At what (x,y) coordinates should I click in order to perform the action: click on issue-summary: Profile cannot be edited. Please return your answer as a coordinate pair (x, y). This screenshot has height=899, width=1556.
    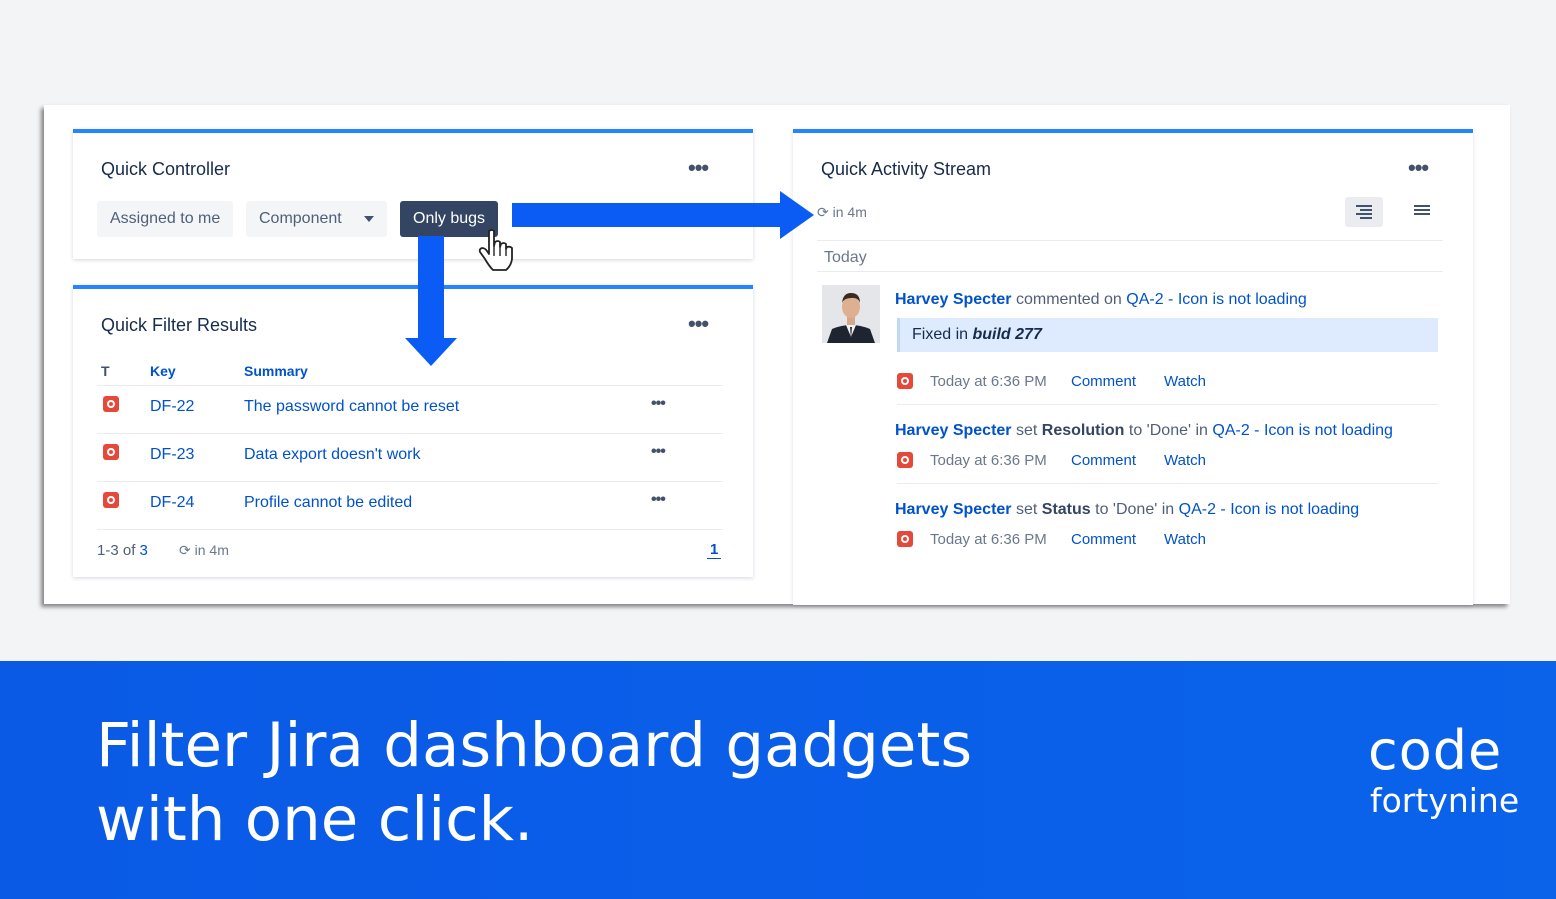
    Looking at the image, I should click on (328, 503).